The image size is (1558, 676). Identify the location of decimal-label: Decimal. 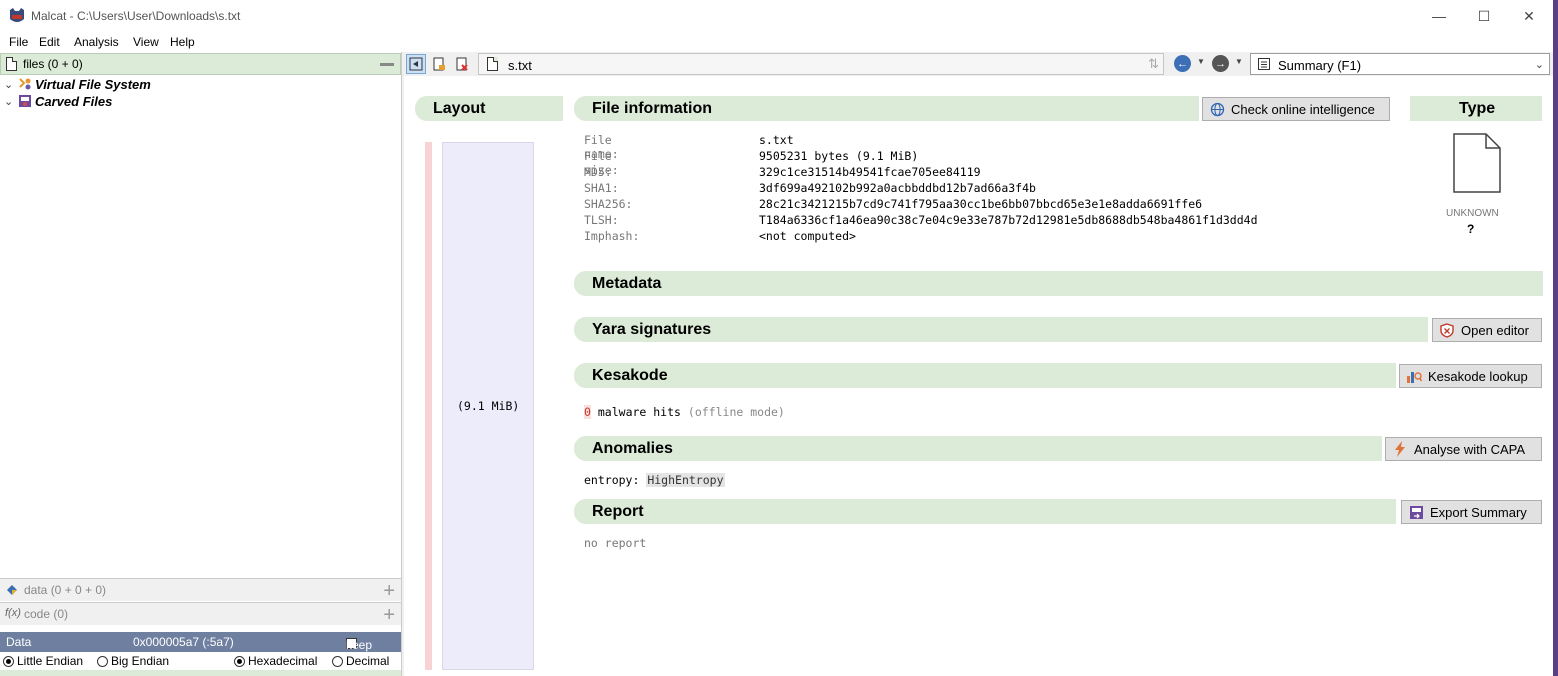
(368, 661).